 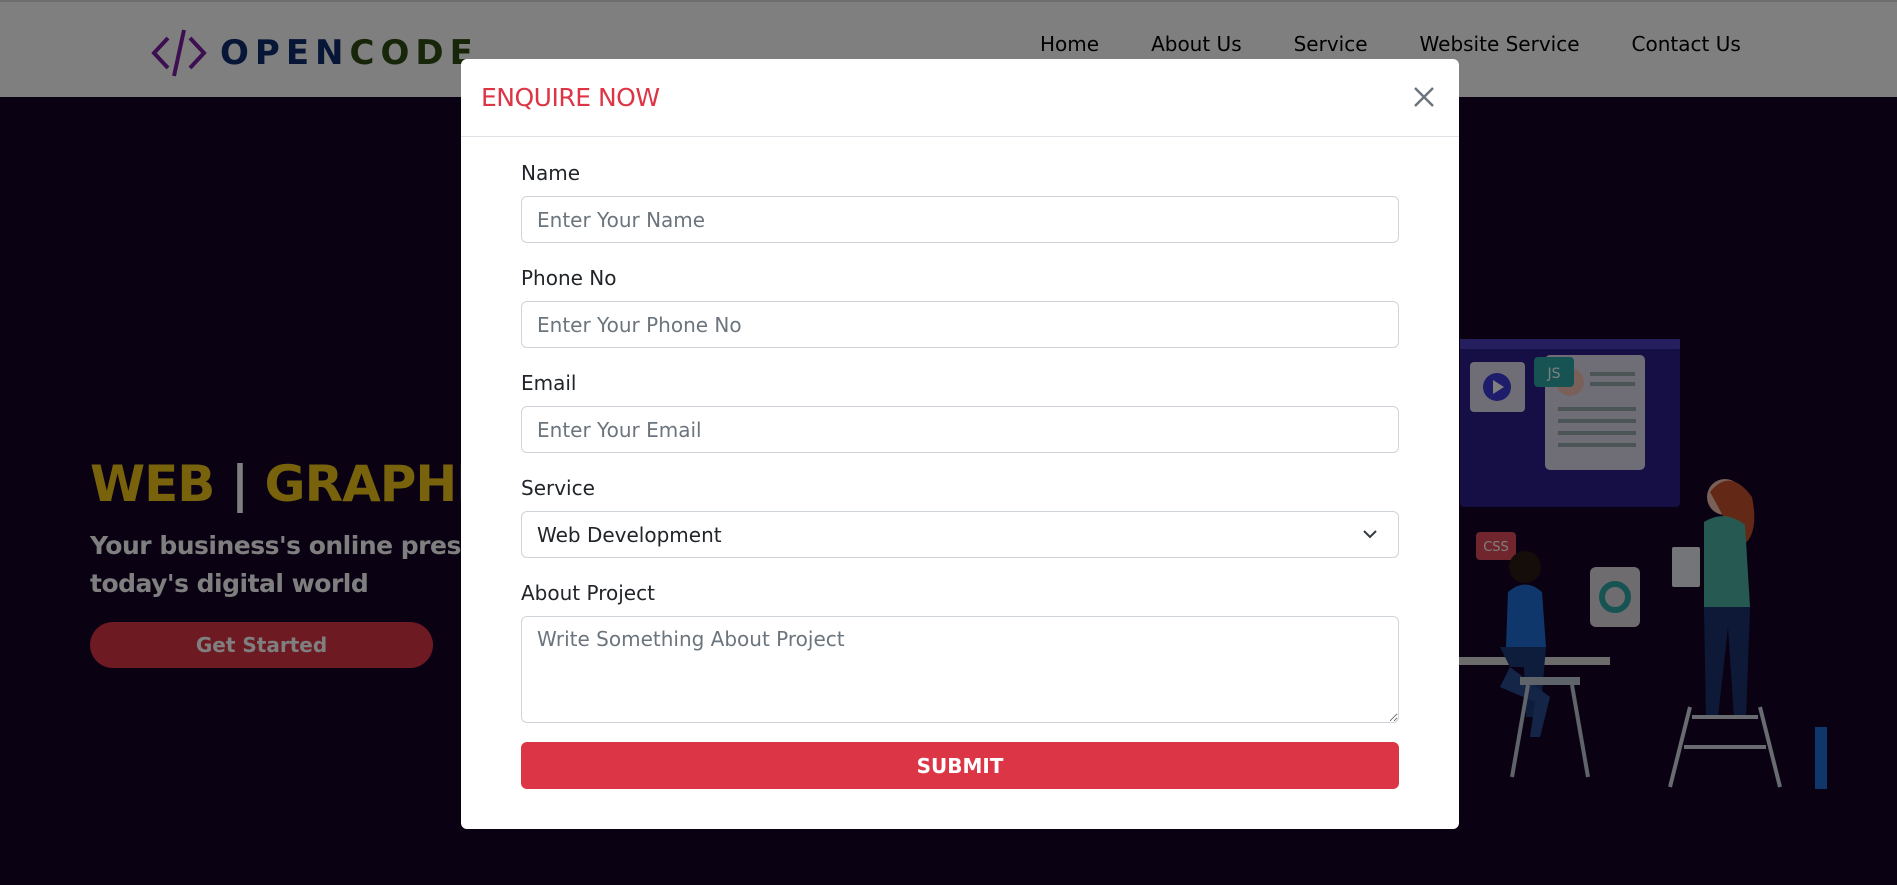 I want to click on email-input, so click(x=960, y=429).